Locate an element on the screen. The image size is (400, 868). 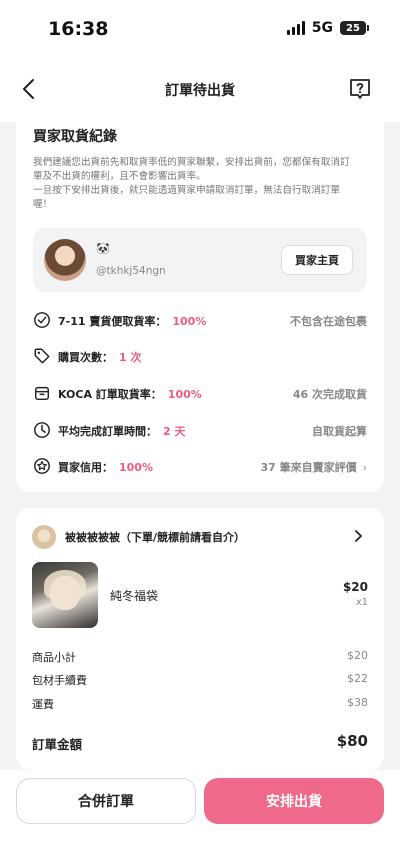
star-circle-icon is located at coordinates (42, 466).